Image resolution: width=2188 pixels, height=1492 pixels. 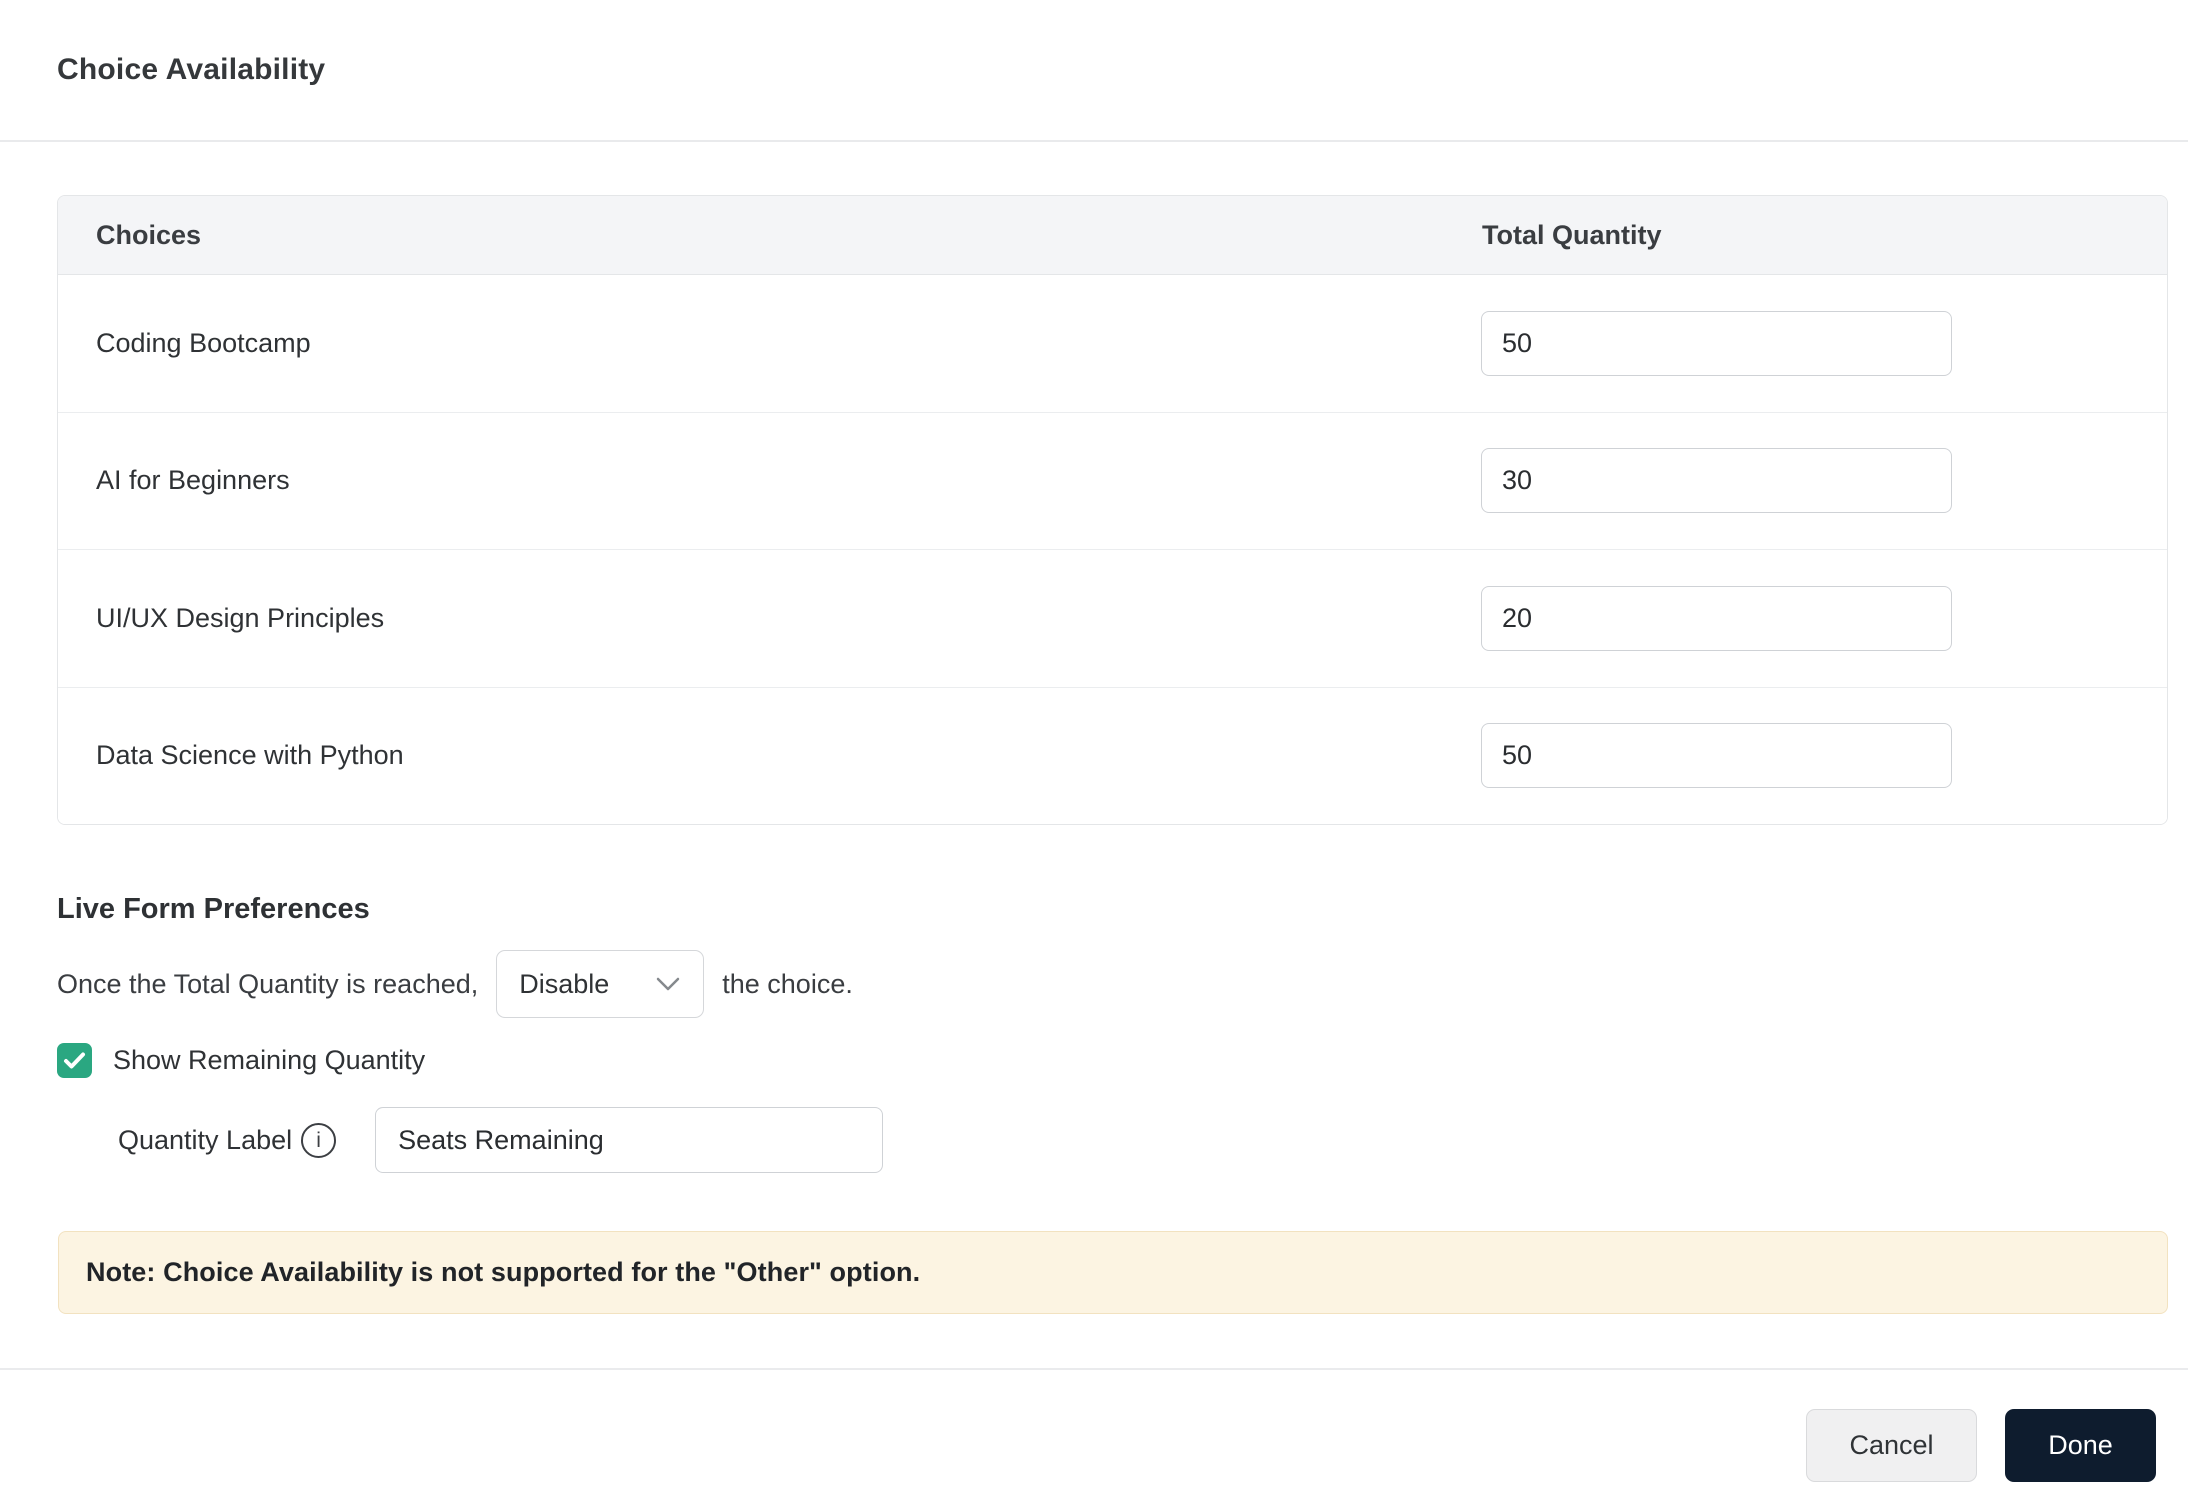 I want to click on sentence-suffix: the choice., so click(x=787, y=983).